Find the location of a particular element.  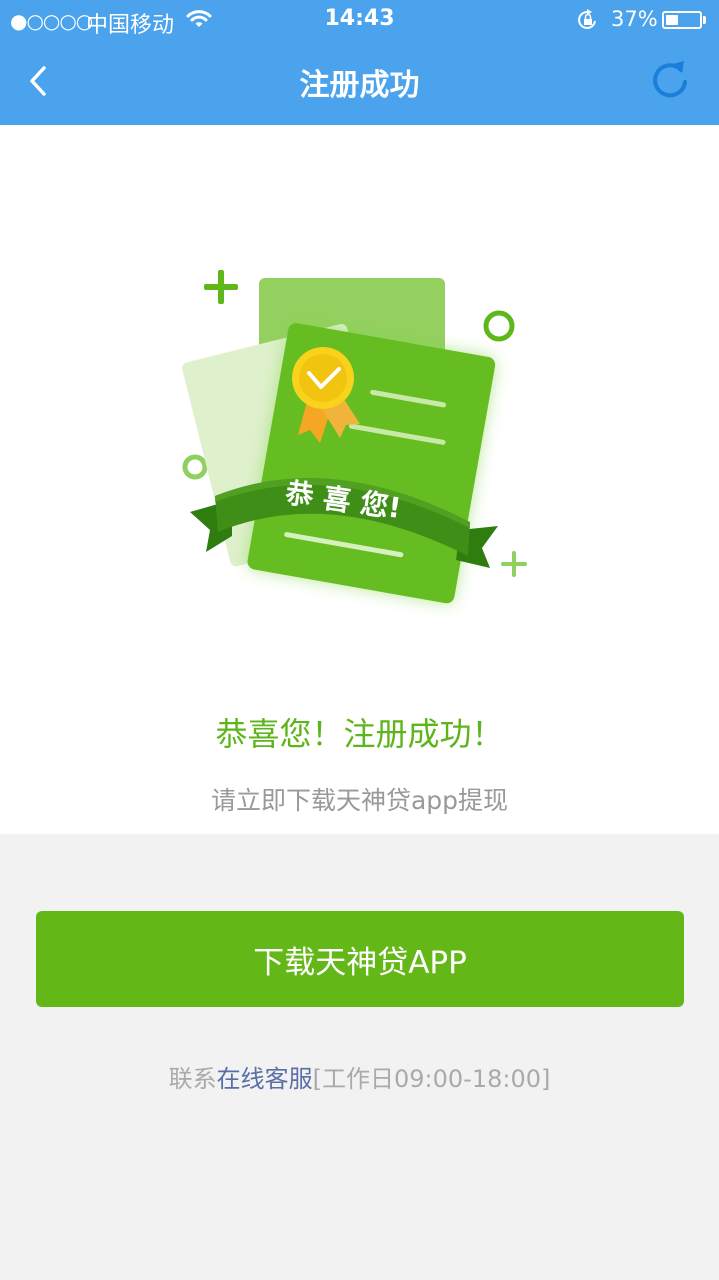

download-app-button: 下载天神贷APP is located at coordinates (360, 959).